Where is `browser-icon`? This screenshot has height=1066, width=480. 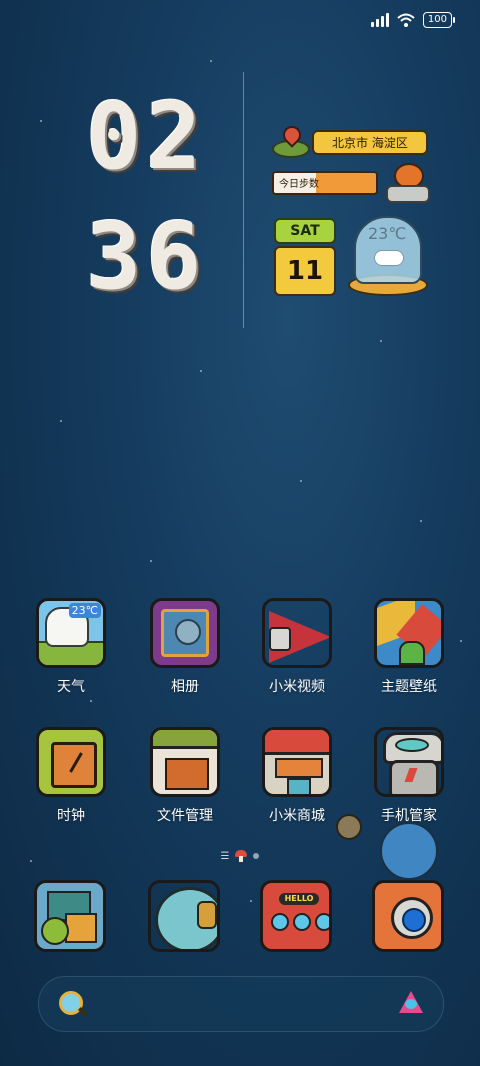
browser-icon is located at coordinates (184, 916).